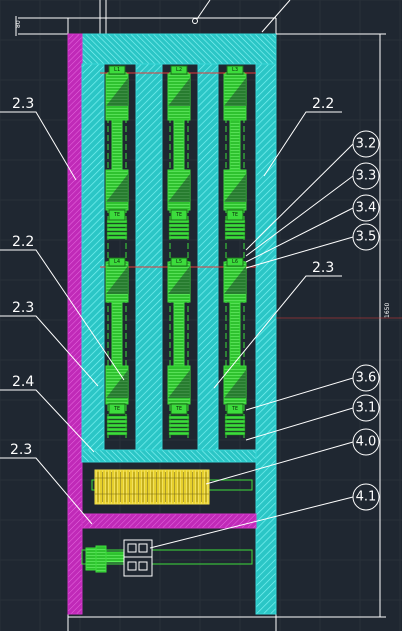 The height and width of the screenshot is (631, 402). I want to click on tag-te-lower-2: TE, so click(179, 409).